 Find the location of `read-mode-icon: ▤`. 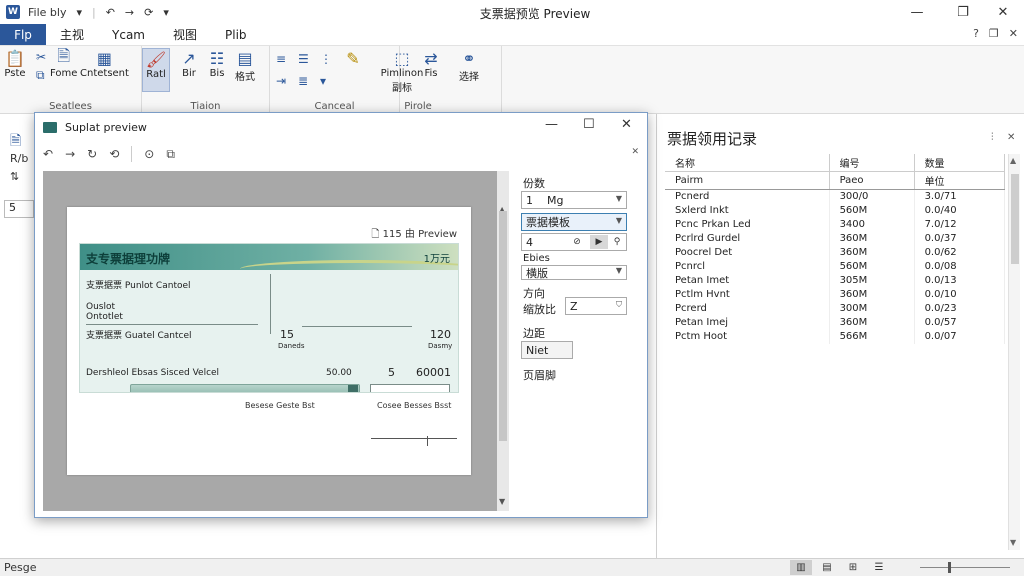

read-mode-icon: ▤ is located at coordinates (827, 567).